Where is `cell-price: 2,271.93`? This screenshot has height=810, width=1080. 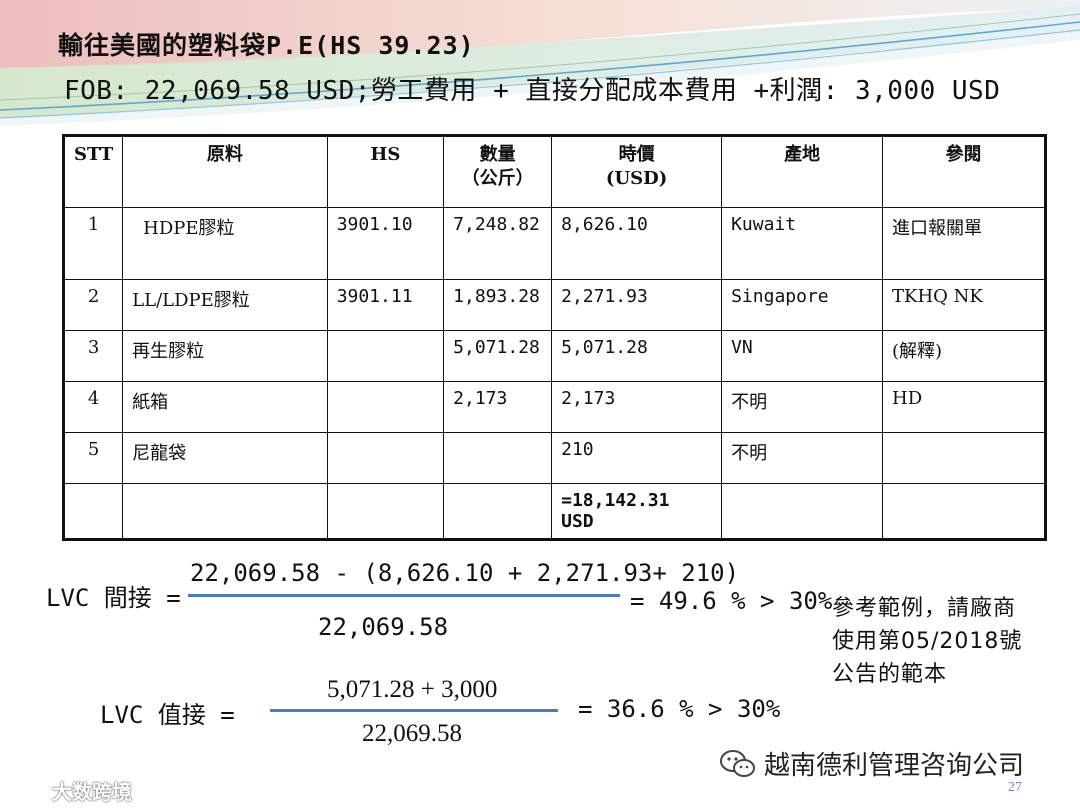
cell-price: 2,271.93 is located at coordinates (637, 305).